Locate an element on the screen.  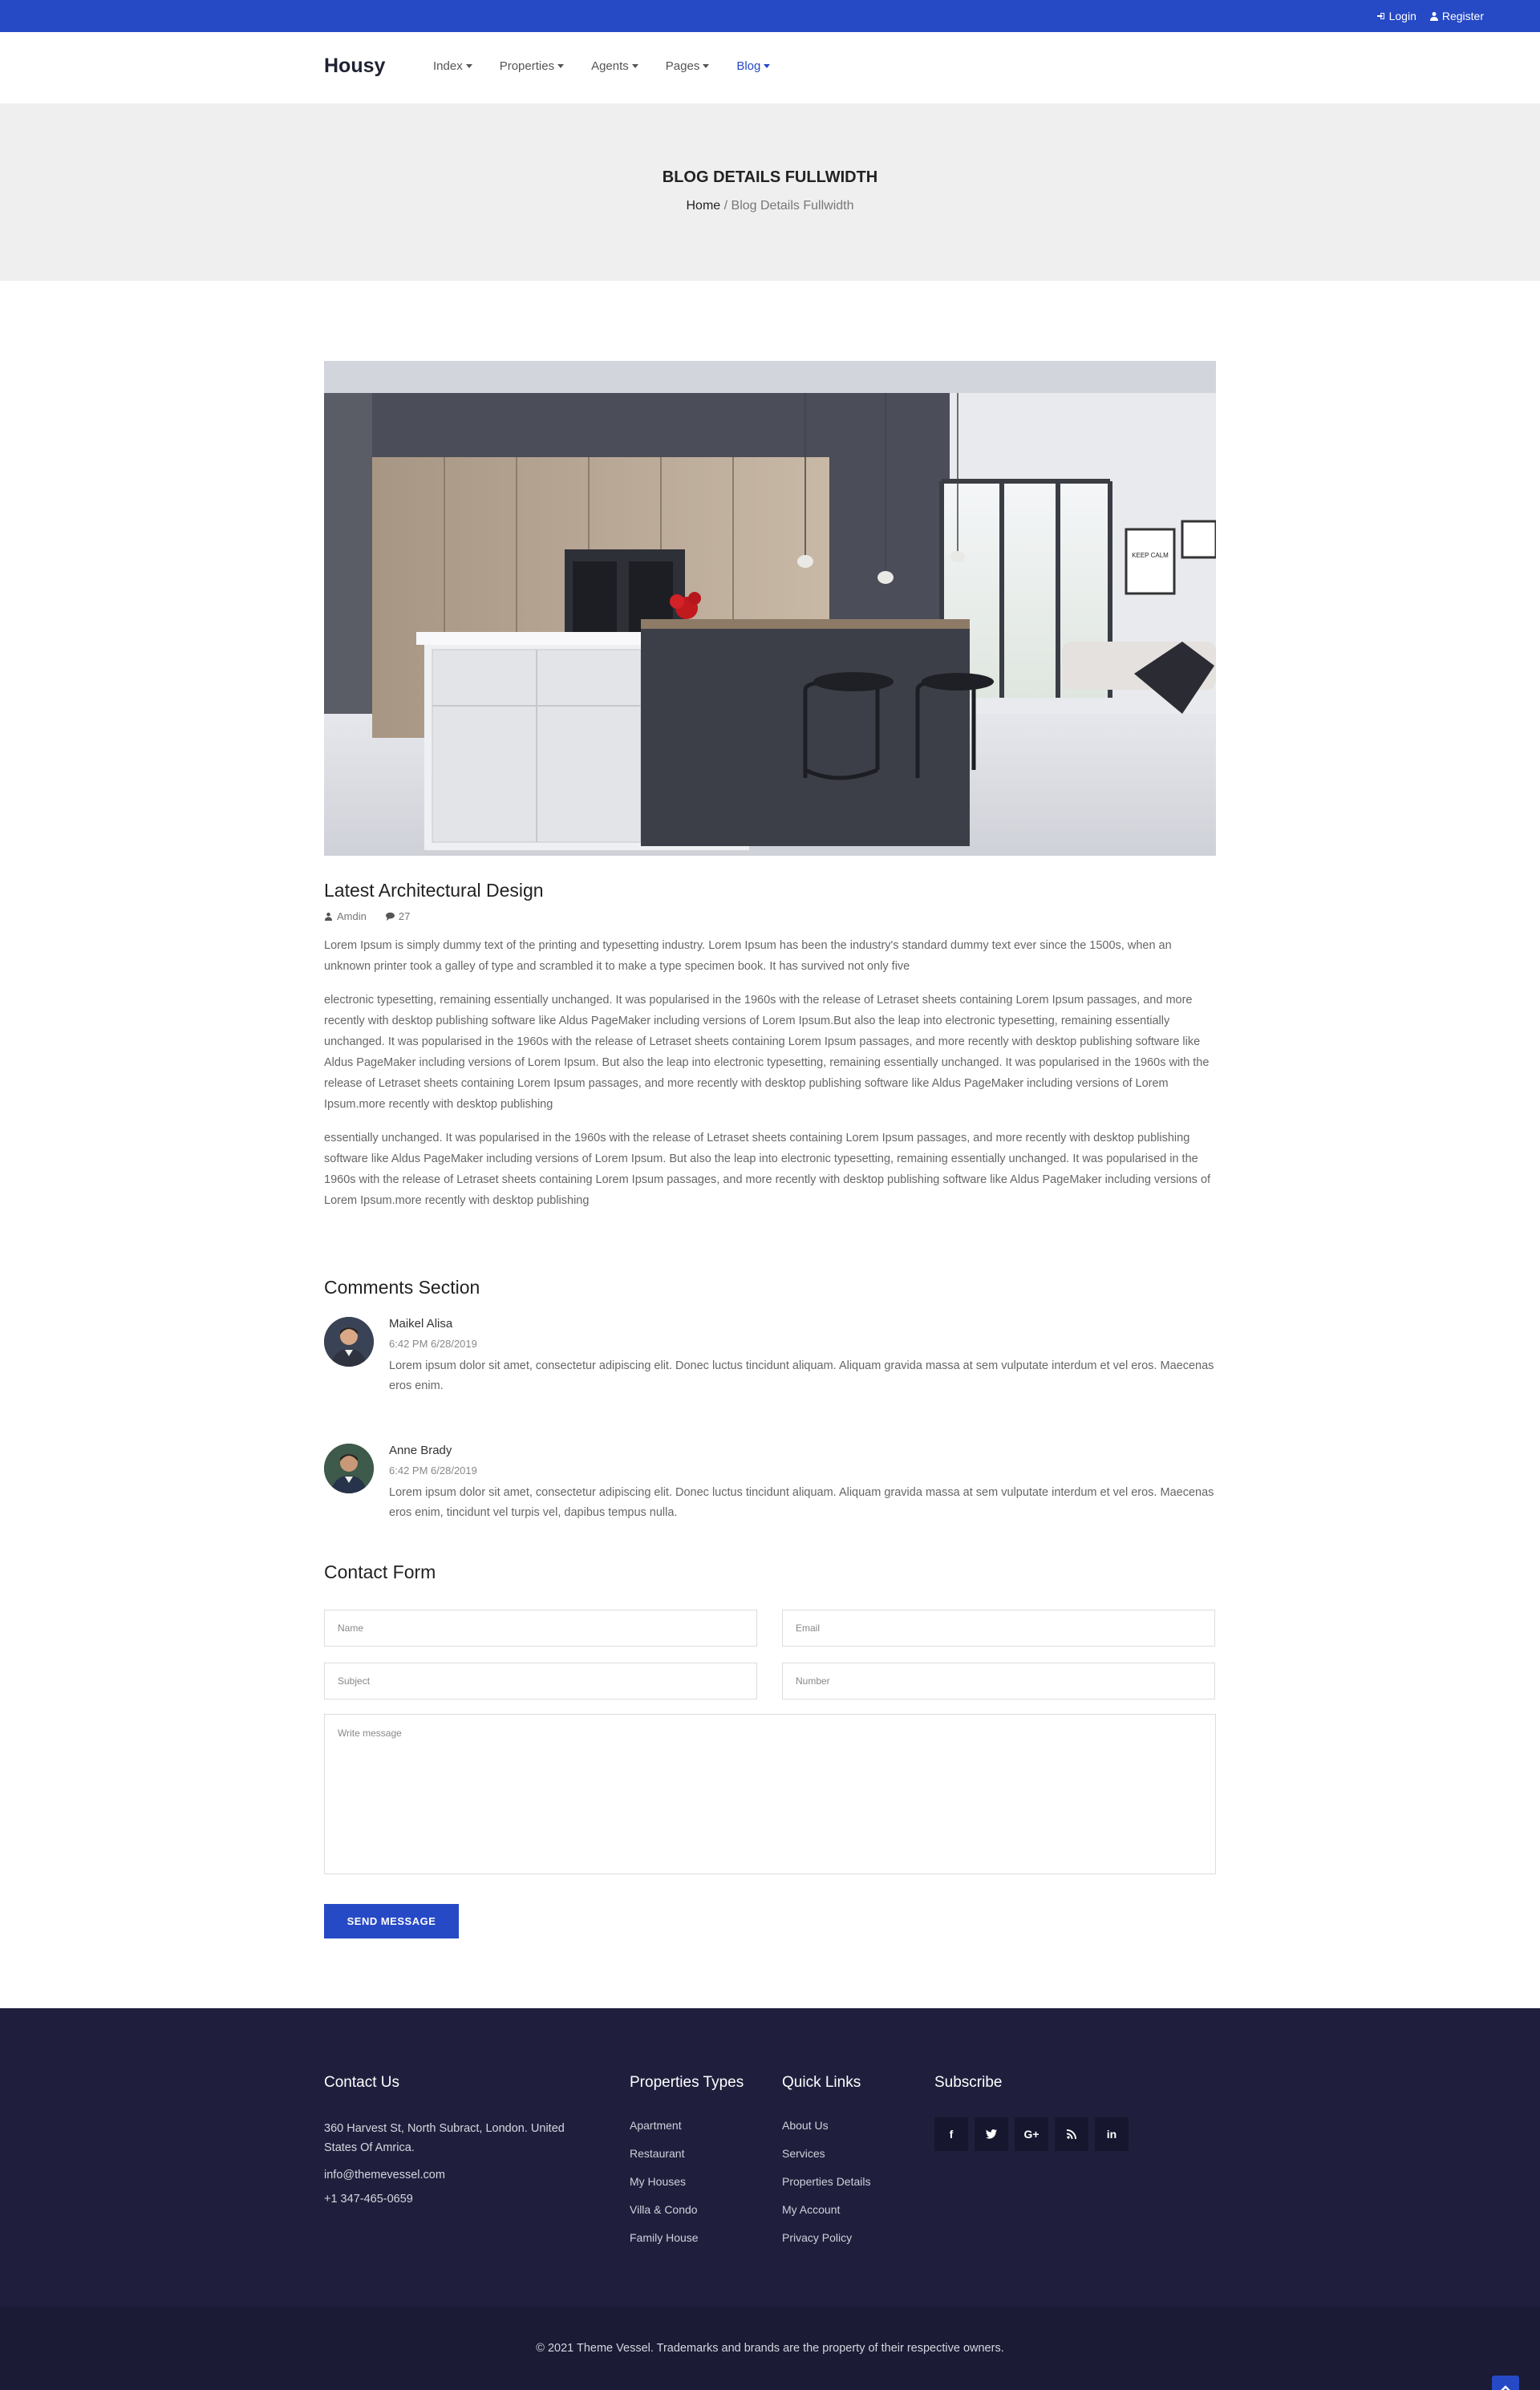
contact-form-heading: Contact Form is located at coordinates (380, 1572).